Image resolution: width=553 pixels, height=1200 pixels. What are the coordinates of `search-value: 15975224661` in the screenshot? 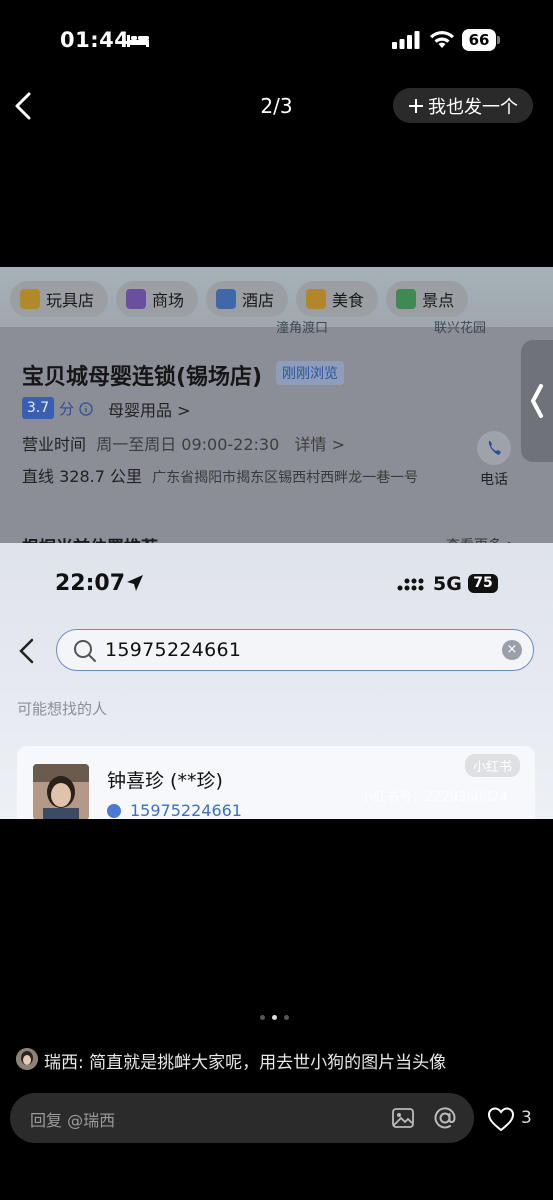 It's located at (173, 650).